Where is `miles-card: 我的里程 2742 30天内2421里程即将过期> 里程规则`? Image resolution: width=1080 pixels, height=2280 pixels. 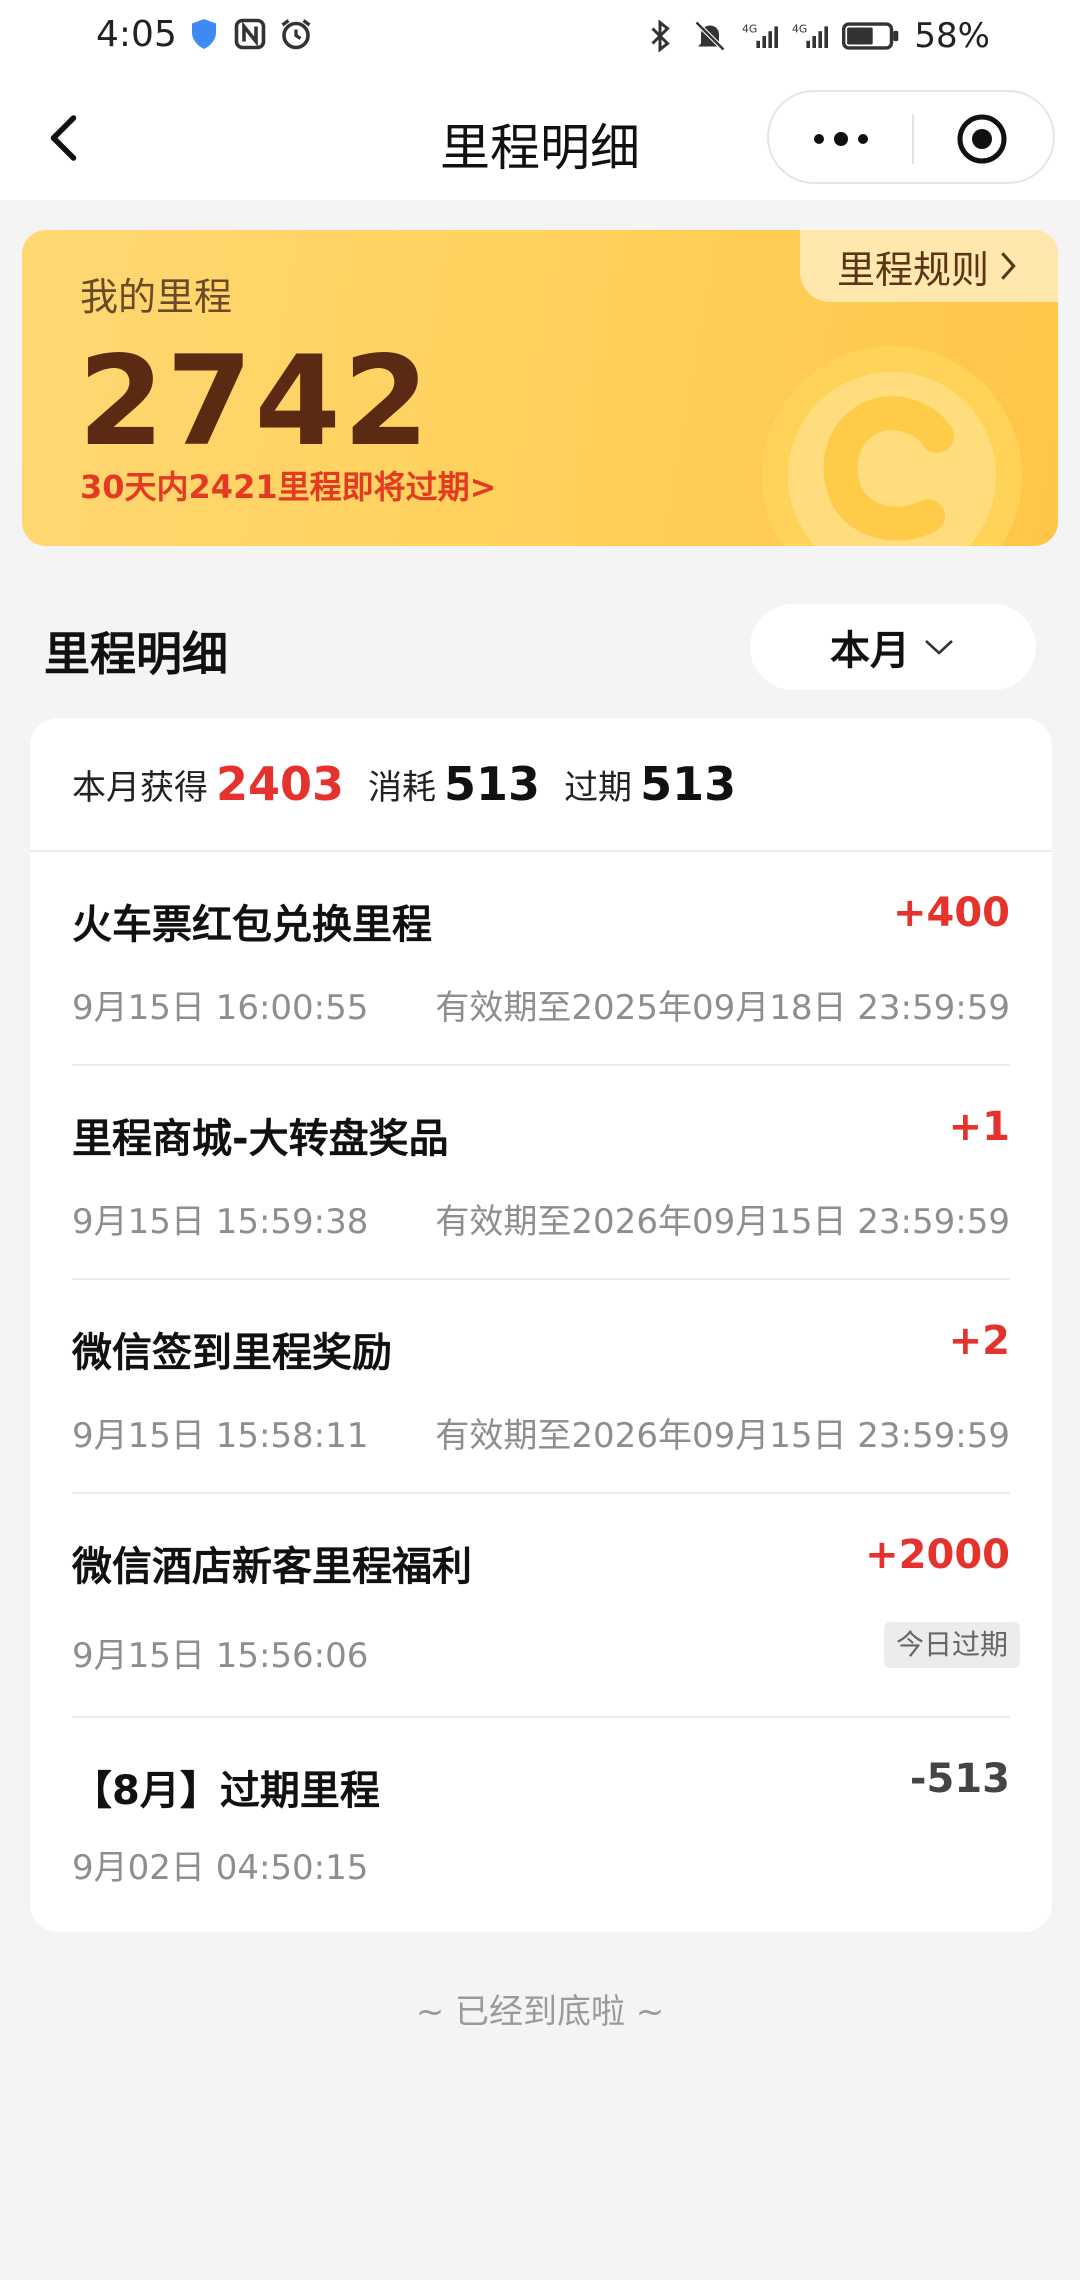
miles-card: 我的里程 2742 30天内2421里程即将过期> 里程规则 is located at coordinates (540, 388).